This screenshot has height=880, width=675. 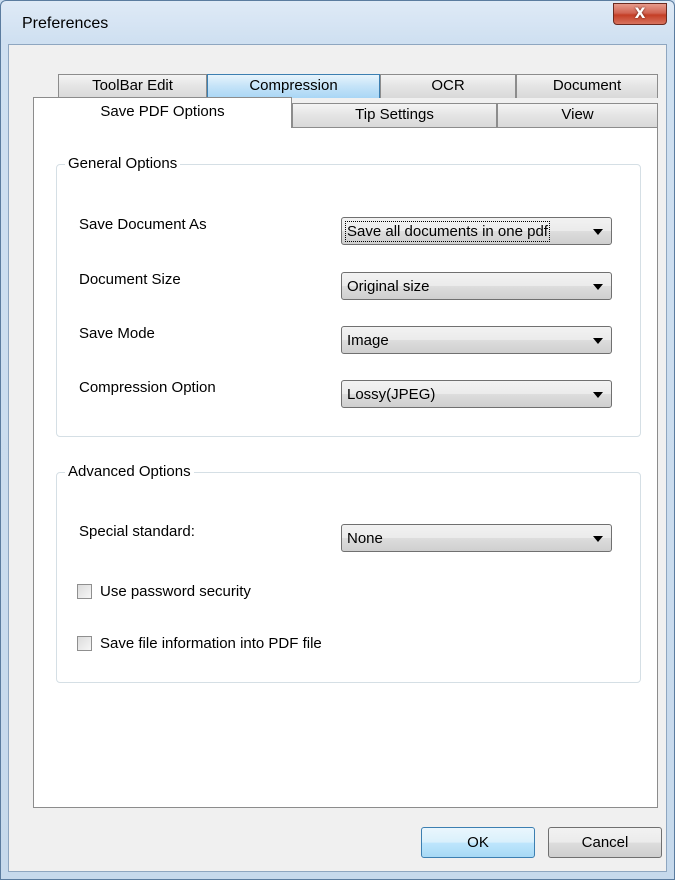 I want to click on compression-option-label: Compression Option, so click(x=147, y=387).